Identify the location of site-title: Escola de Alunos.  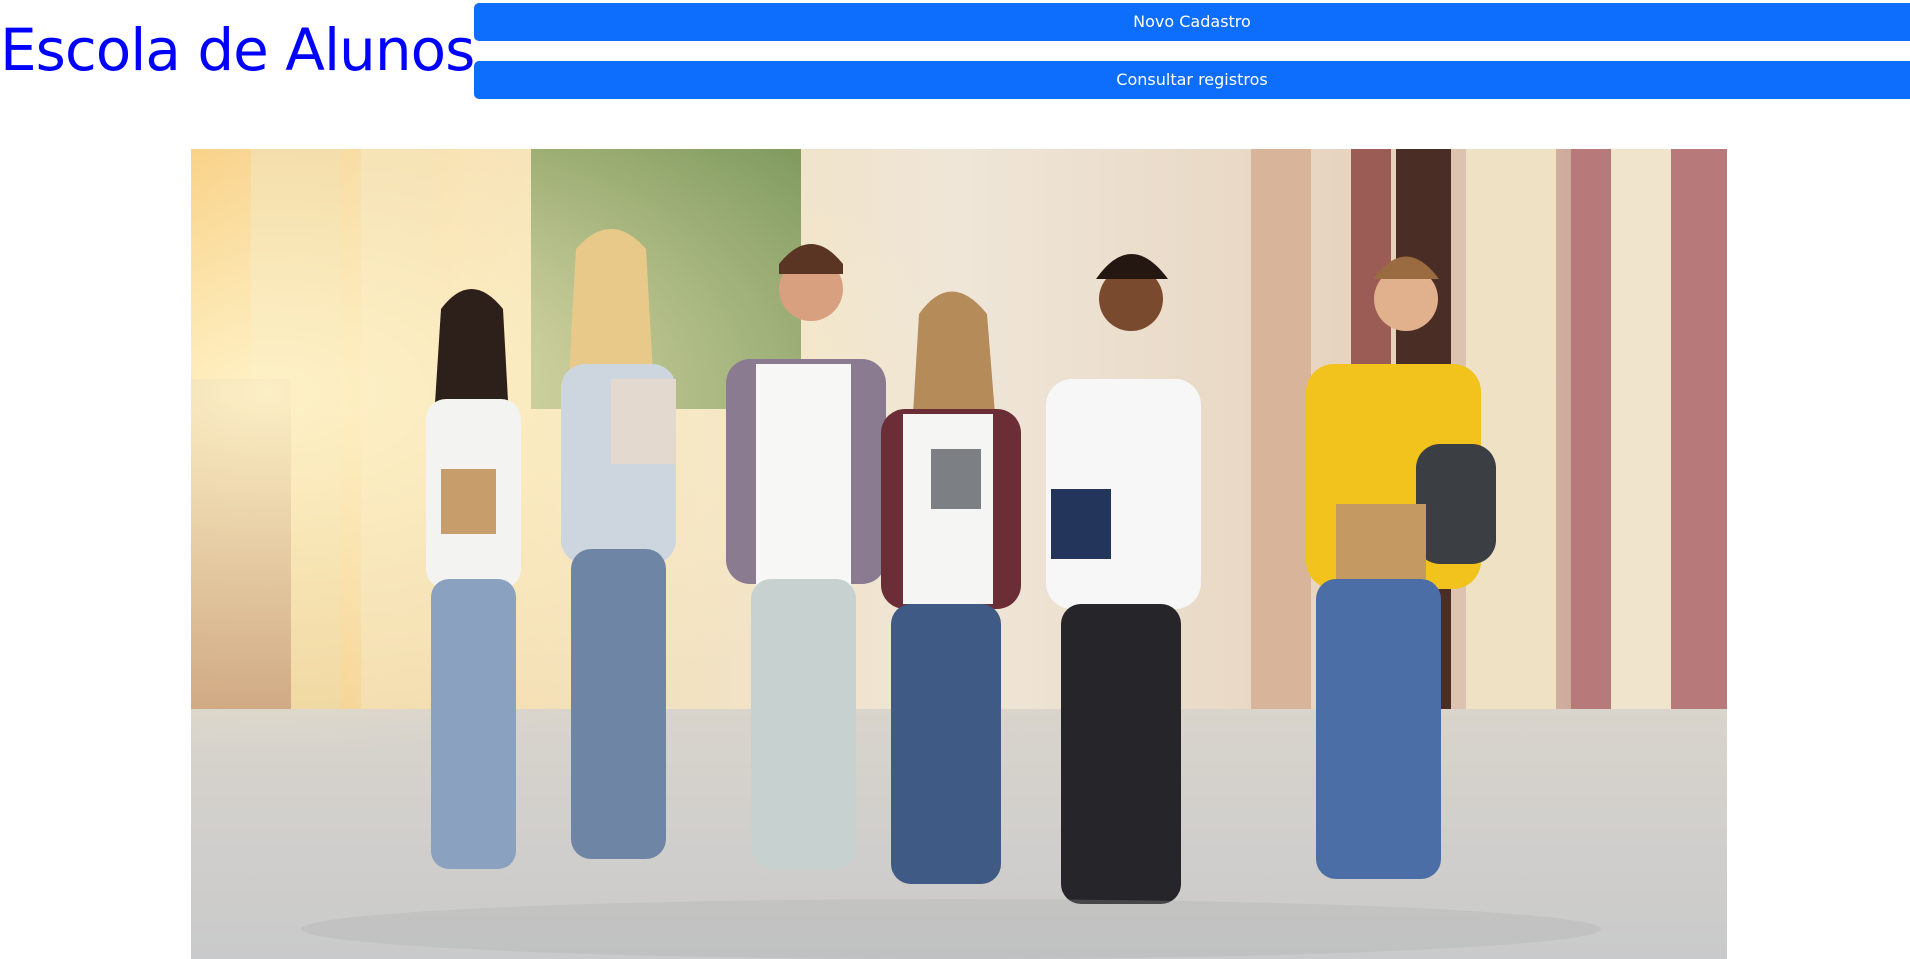
(237, 50).